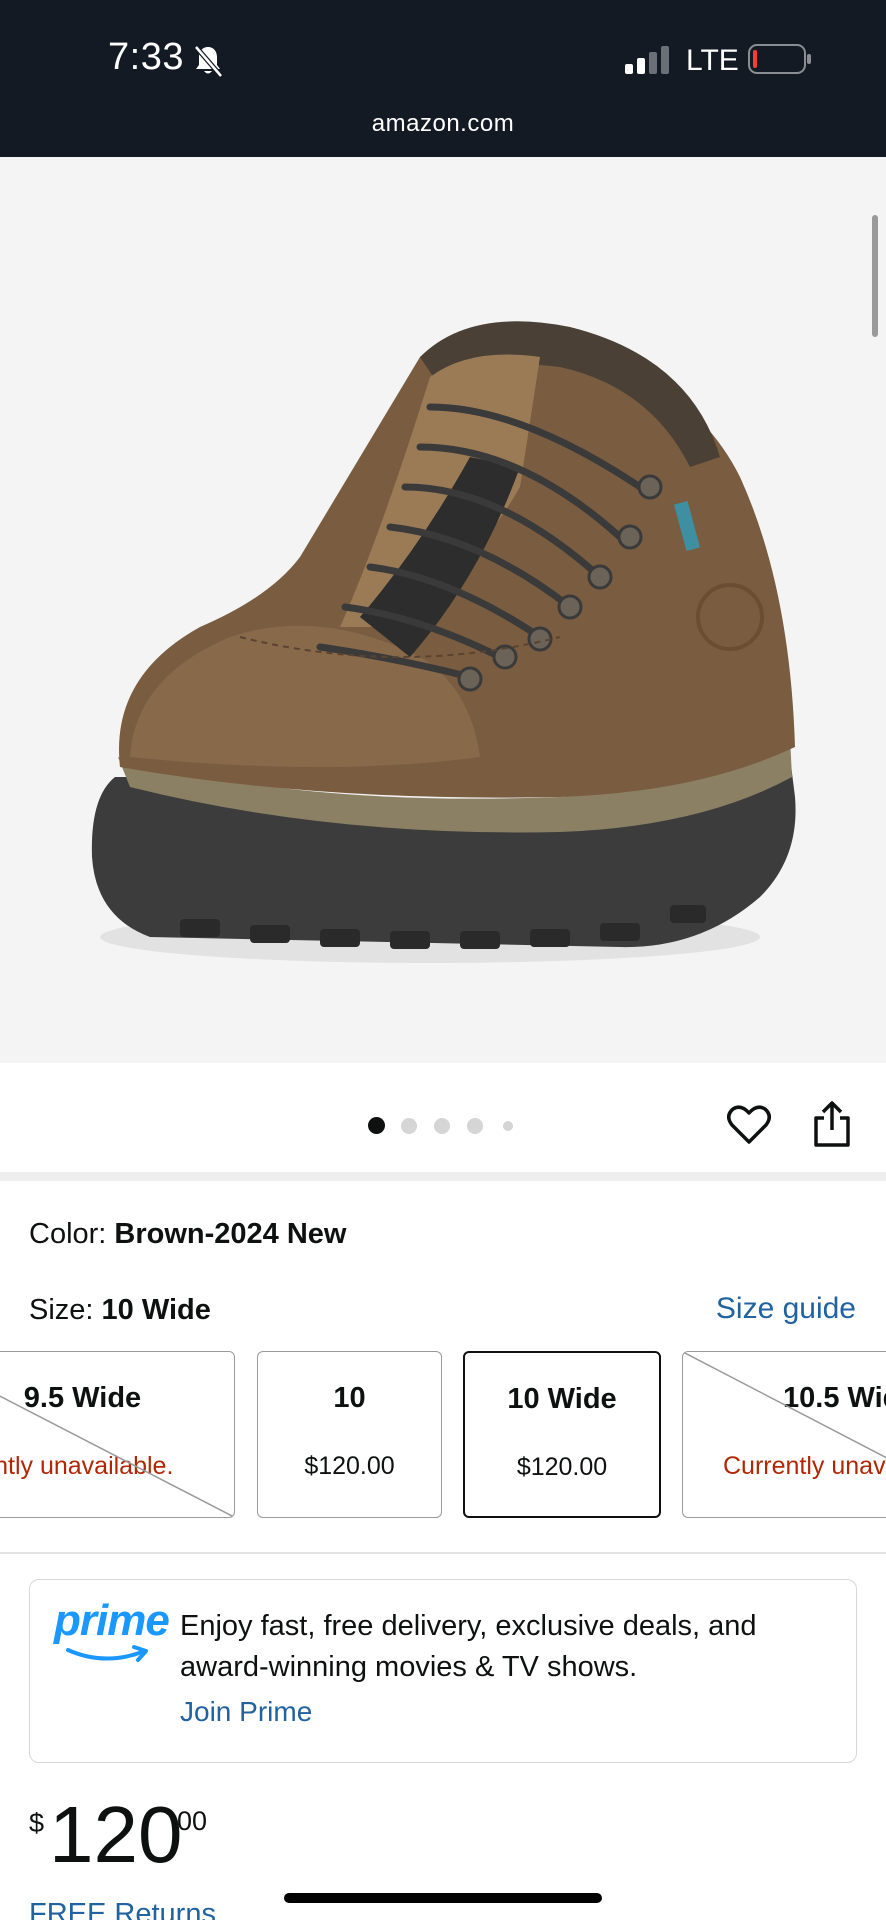 The width and height of the screenshot is (886, 1920). I want to click on color-label: Color:, so click(72, 1234).